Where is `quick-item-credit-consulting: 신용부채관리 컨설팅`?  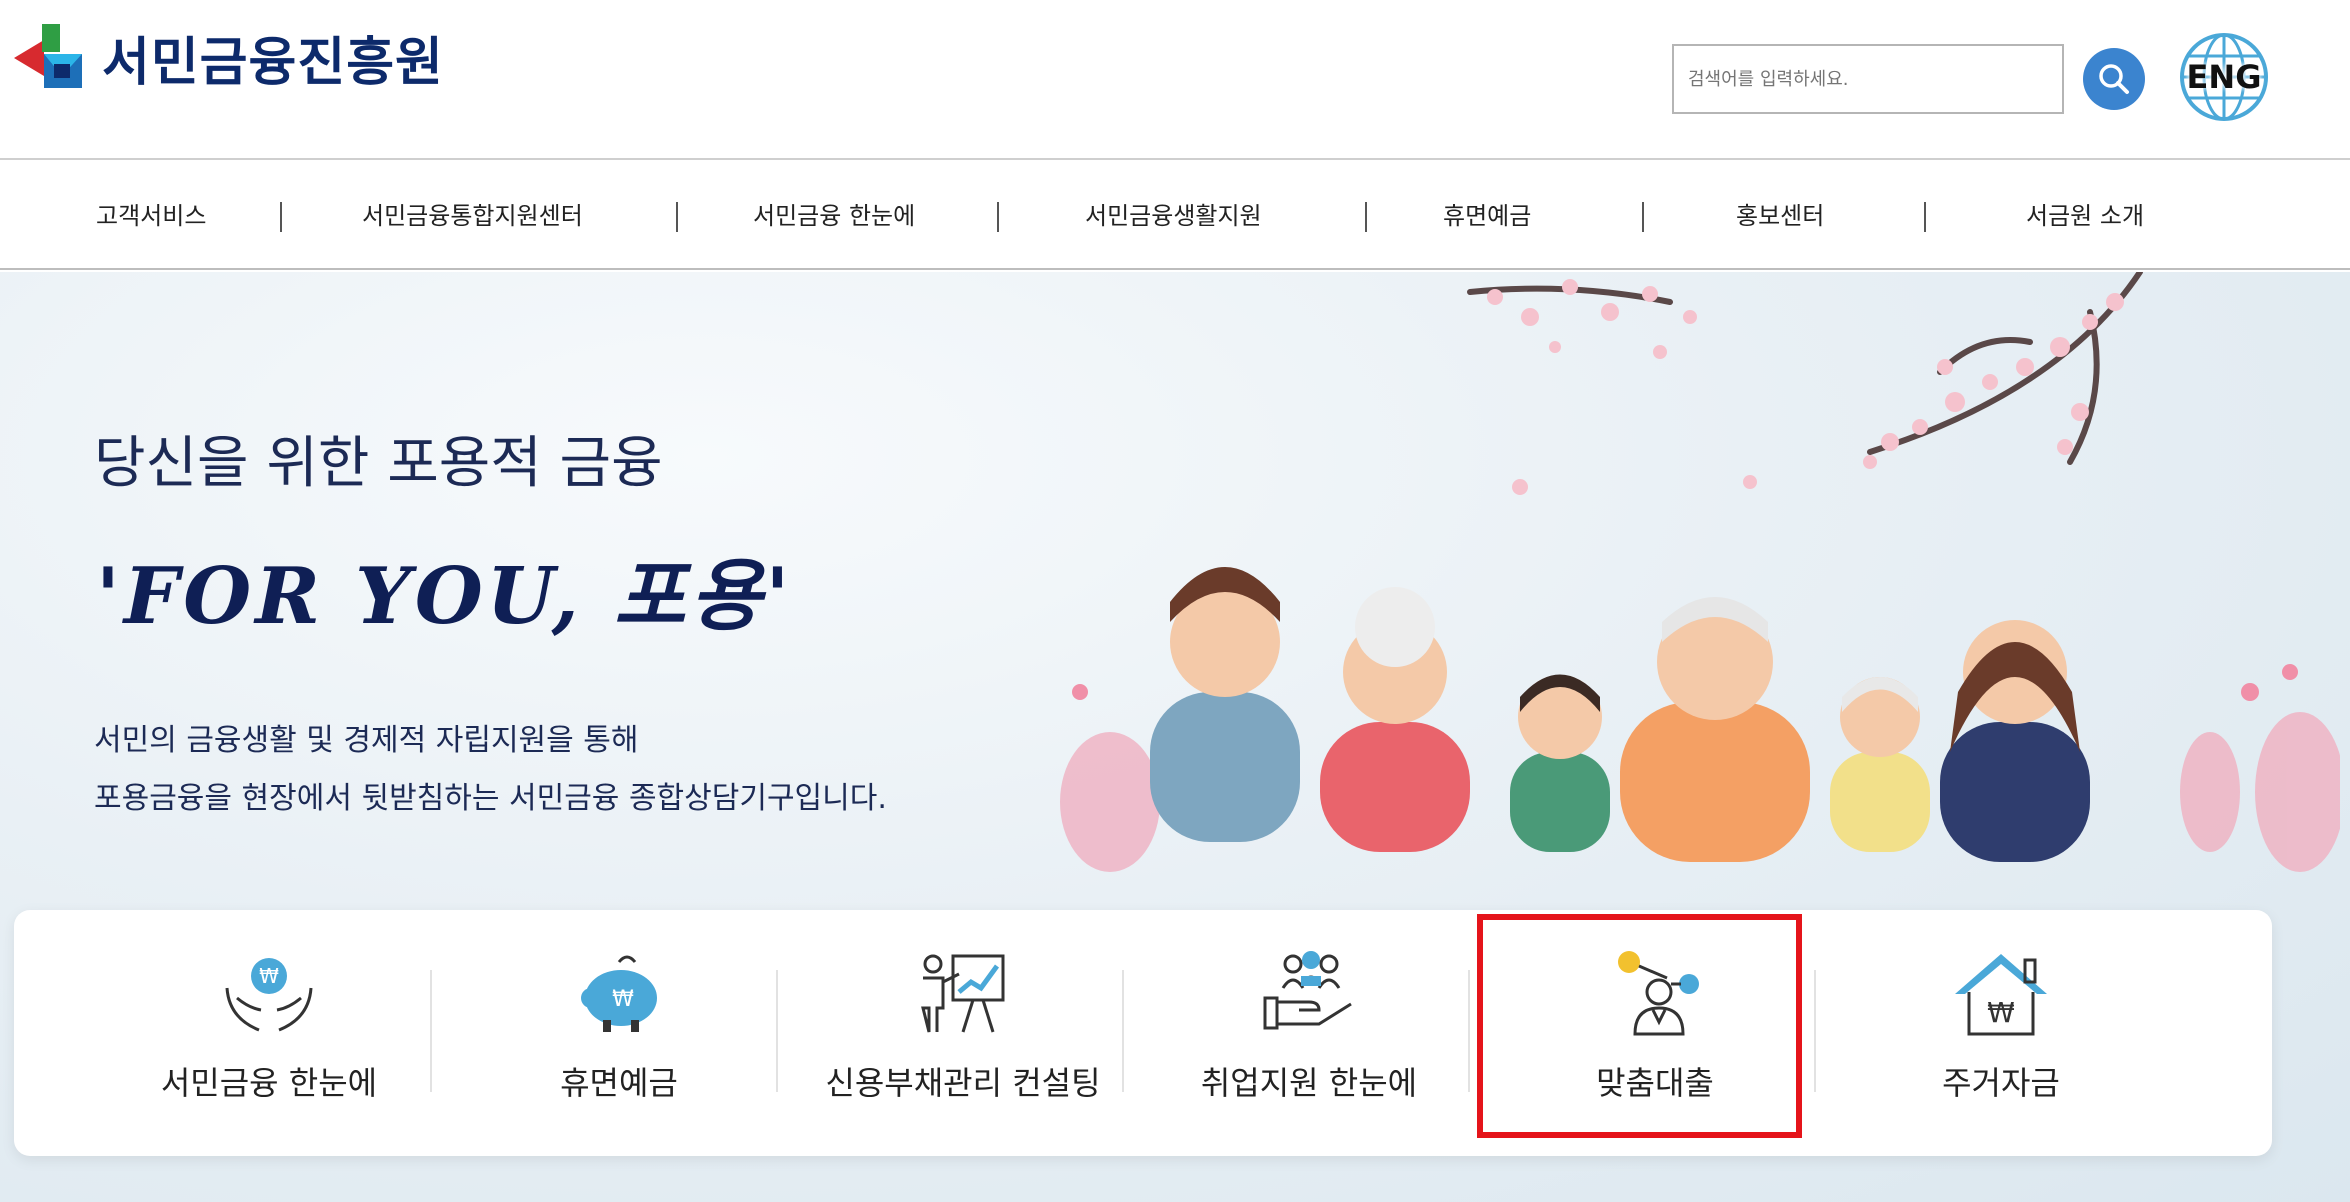 quick-item-credit-consulting: 신용부채관리 컨설팅 is located at coordinates (963, 1033).